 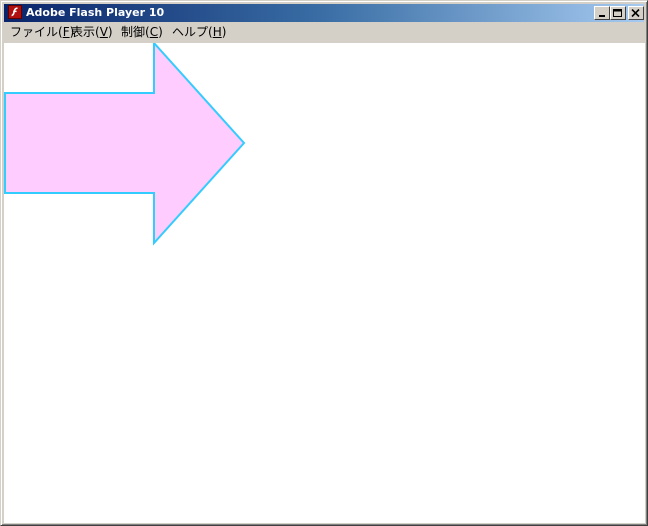 I want to click on arrow-shape, so click(x=125, y=144).